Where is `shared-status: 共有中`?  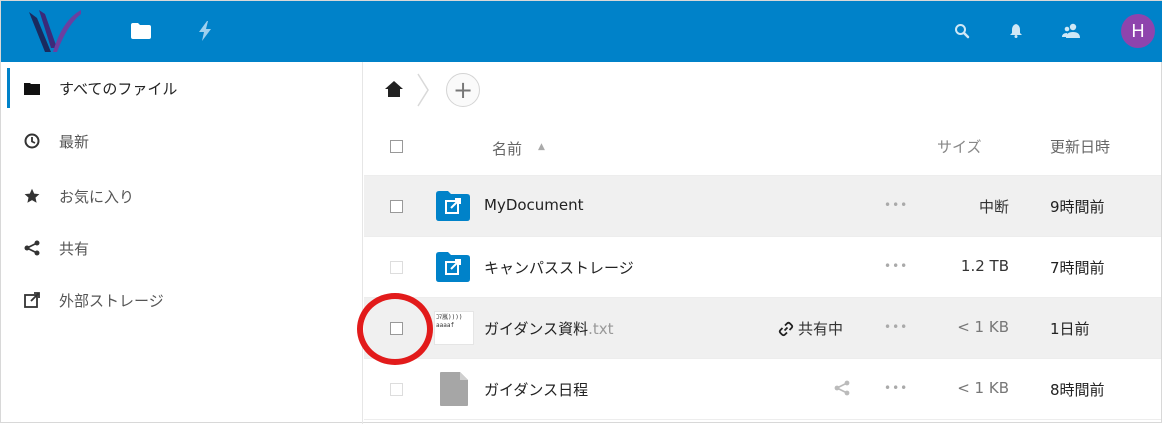
shared-status: 共有中 is located at coordinates (810, 328).